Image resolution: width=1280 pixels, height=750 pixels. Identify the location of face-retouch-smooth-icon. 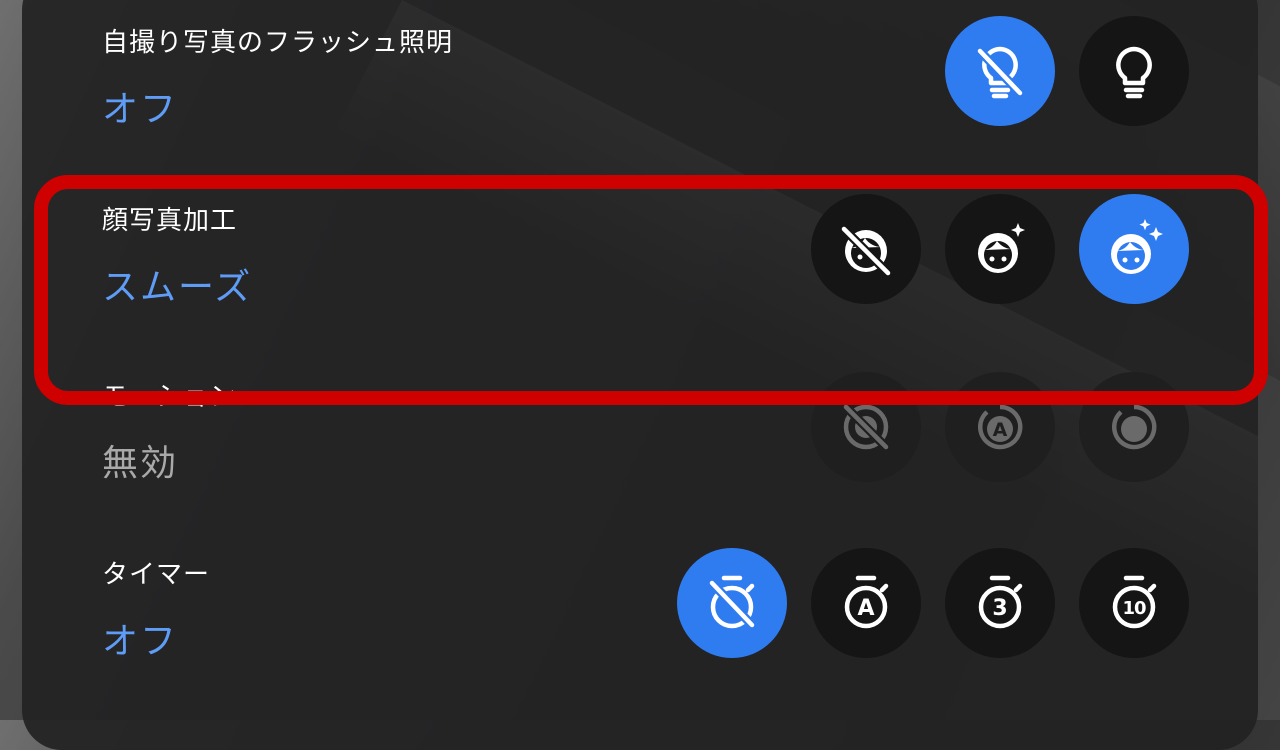
(1137, 246).